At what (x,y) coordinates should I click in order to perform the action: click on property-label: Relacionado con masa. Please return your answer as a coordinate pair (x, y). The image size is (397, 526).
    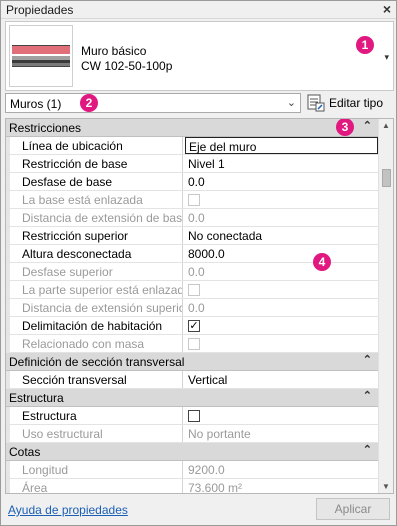
    Looking at the image, I should click on (94, 343).